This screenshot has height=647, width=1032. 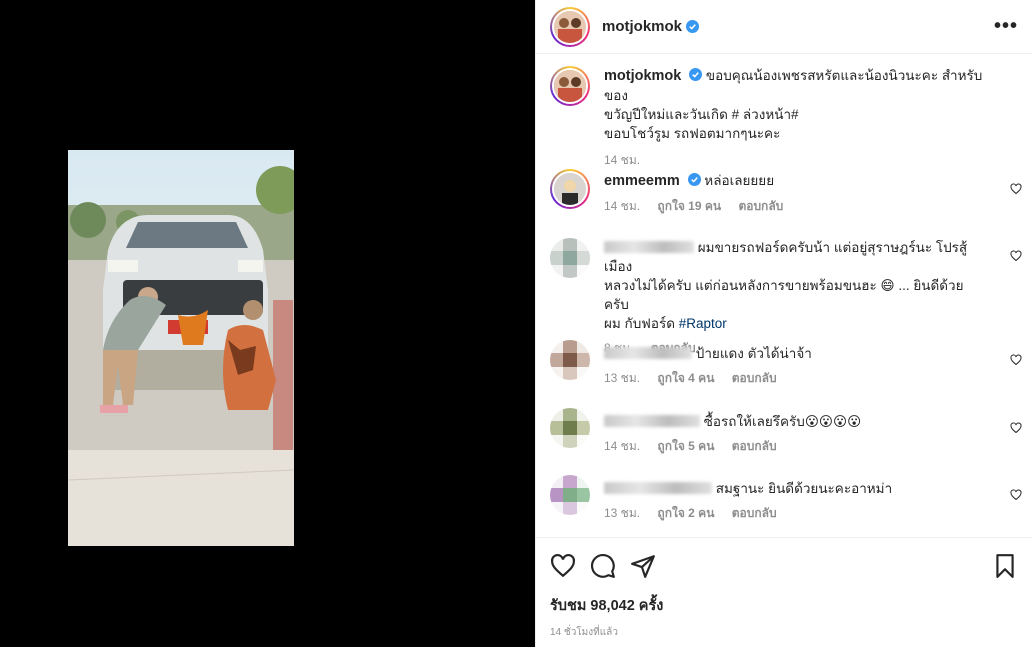 What do you see at coordinates (804, 488) in the screenshot?
I see `comment-text: สมฐานะ ยินดีด้วยนะคะอาหม่า` at bounding box center [804, 488].